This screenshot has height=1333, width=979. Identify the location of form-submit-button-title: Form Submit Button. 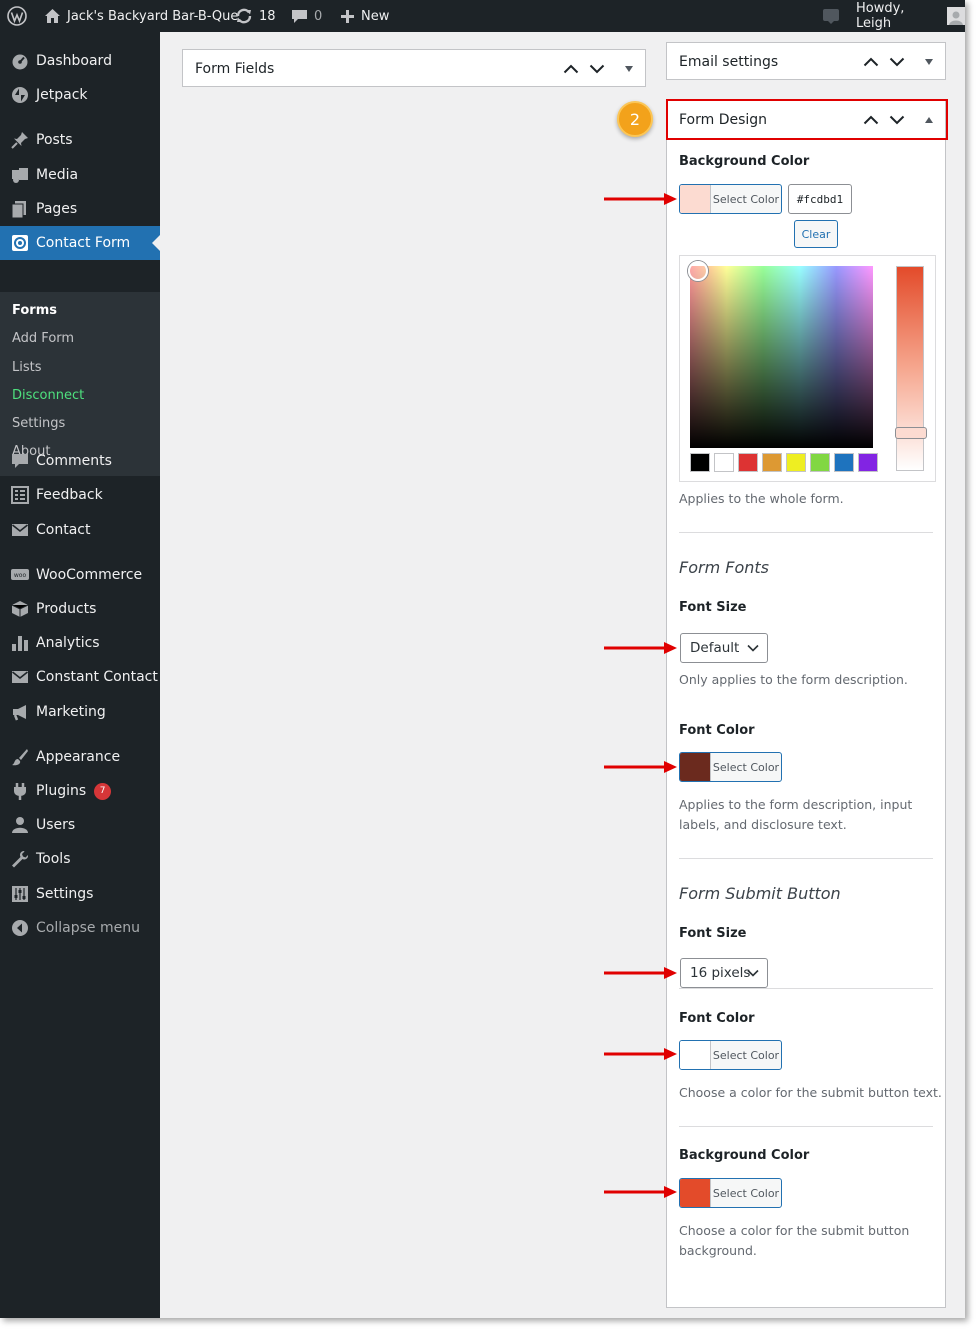
(760, 893).